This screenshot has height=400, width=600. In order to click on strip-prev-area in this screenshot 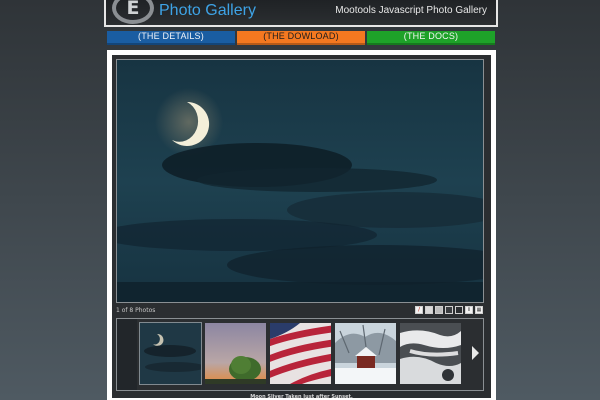, I will do `click(127, 354)`.